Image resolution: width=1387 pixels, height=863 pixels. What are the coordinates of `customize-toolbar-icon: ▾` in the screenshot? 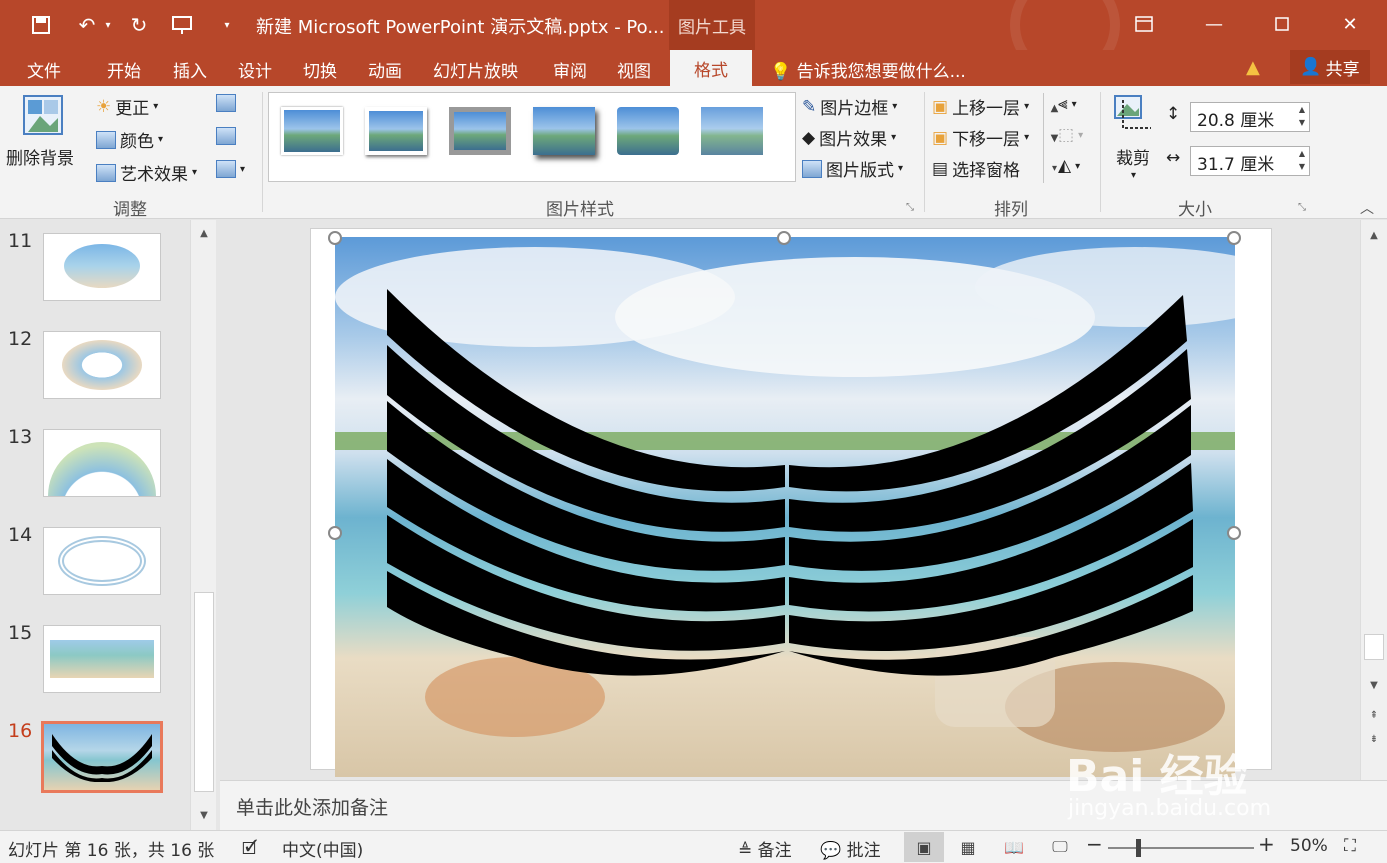 It's located at (227, 25).